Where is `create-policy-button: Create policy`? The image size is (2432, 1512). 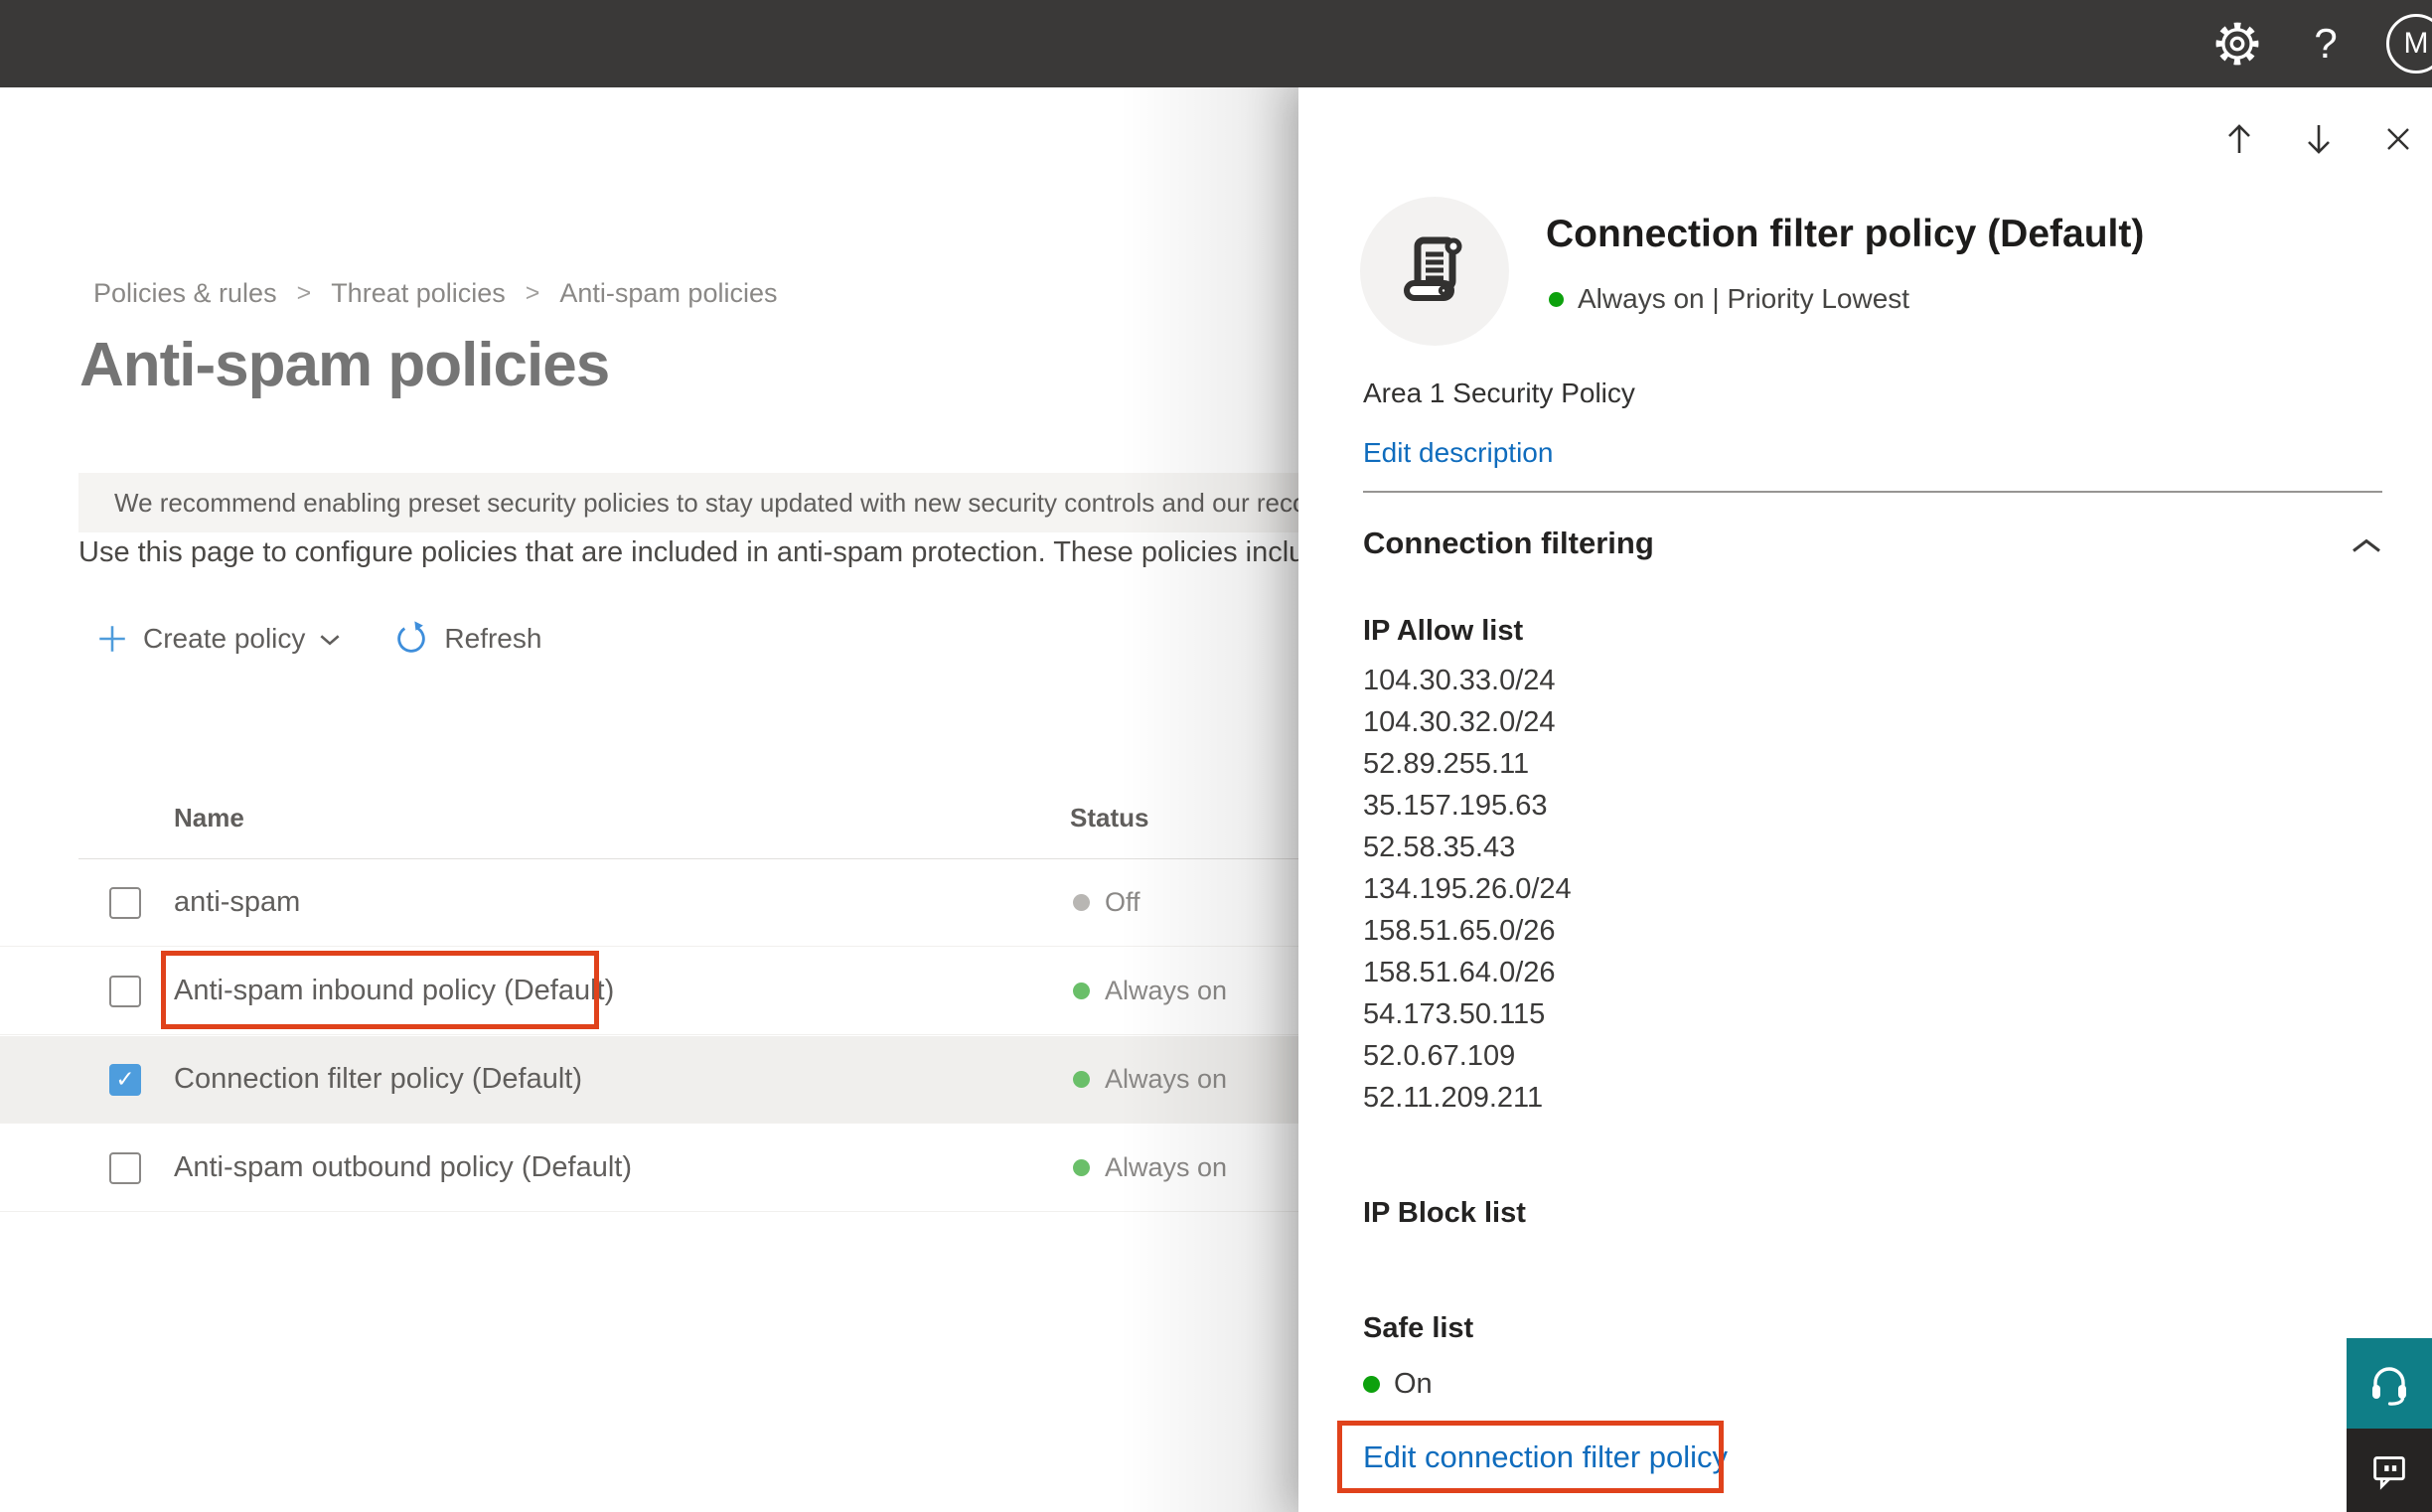
create-policy-button: Create policy is located at coordinates (218, 639).